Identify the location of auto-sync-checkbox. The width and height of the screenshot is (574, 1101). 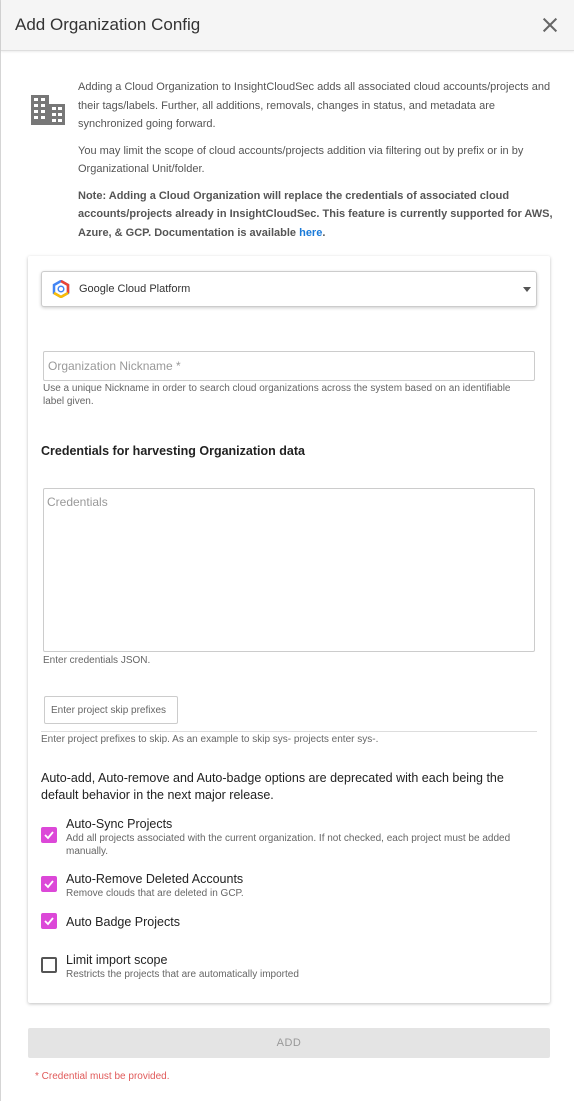
(49, 835).